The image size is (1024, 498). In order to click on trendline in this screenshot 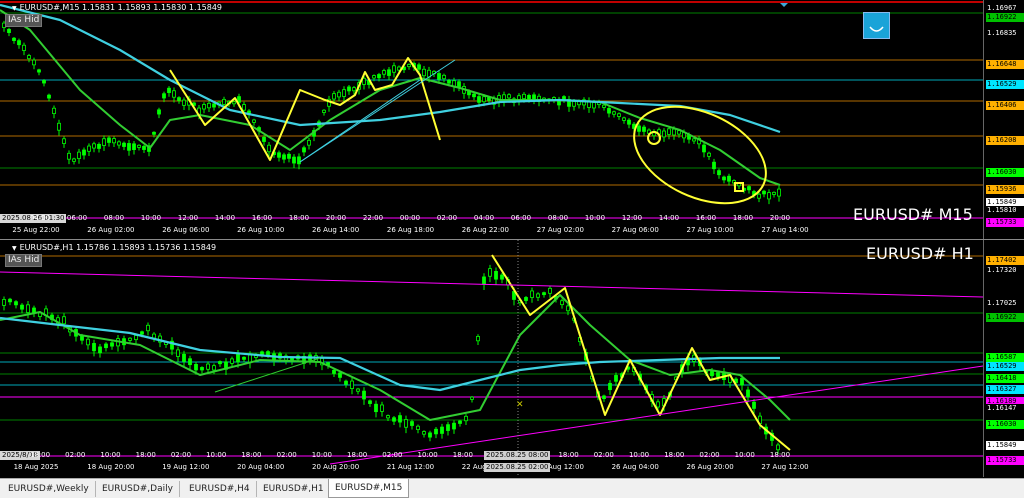, I will do `click(656, 415)`.